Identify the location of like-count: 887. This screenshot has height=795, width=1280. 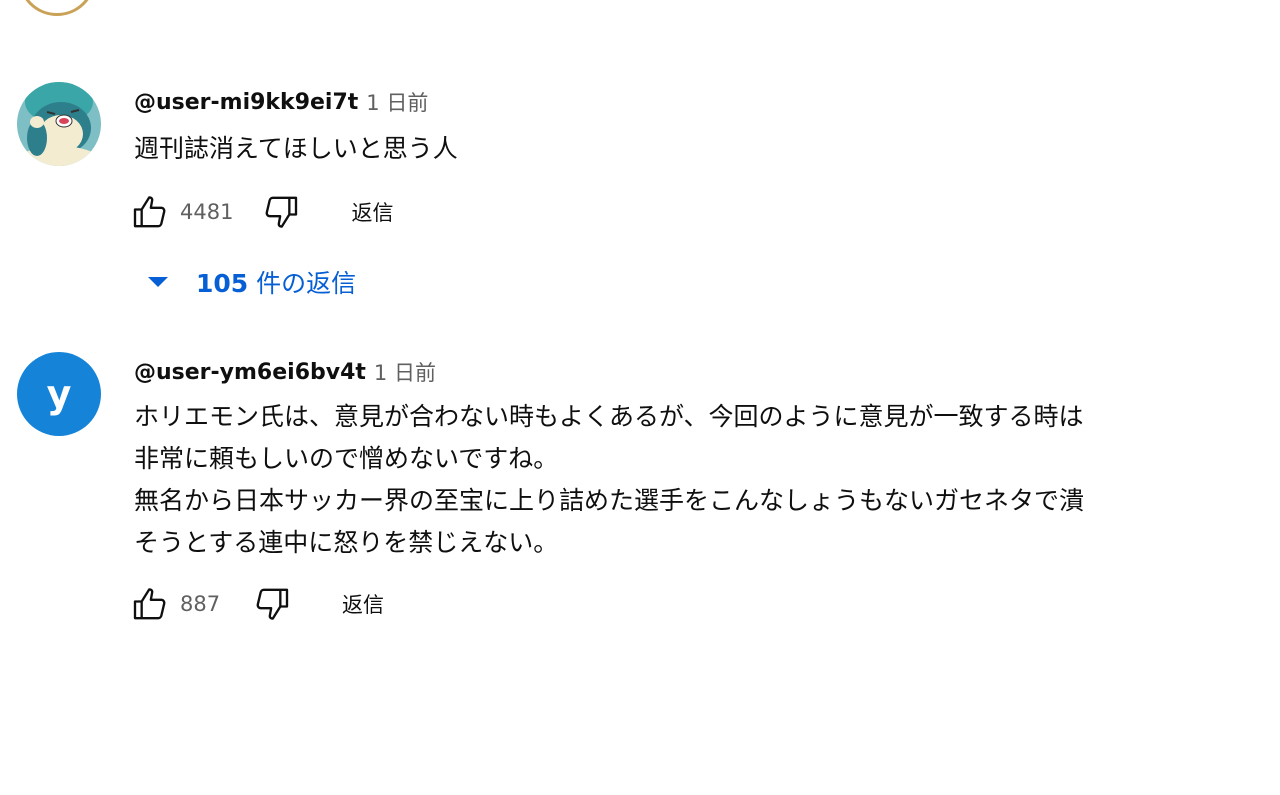
(200, 604).